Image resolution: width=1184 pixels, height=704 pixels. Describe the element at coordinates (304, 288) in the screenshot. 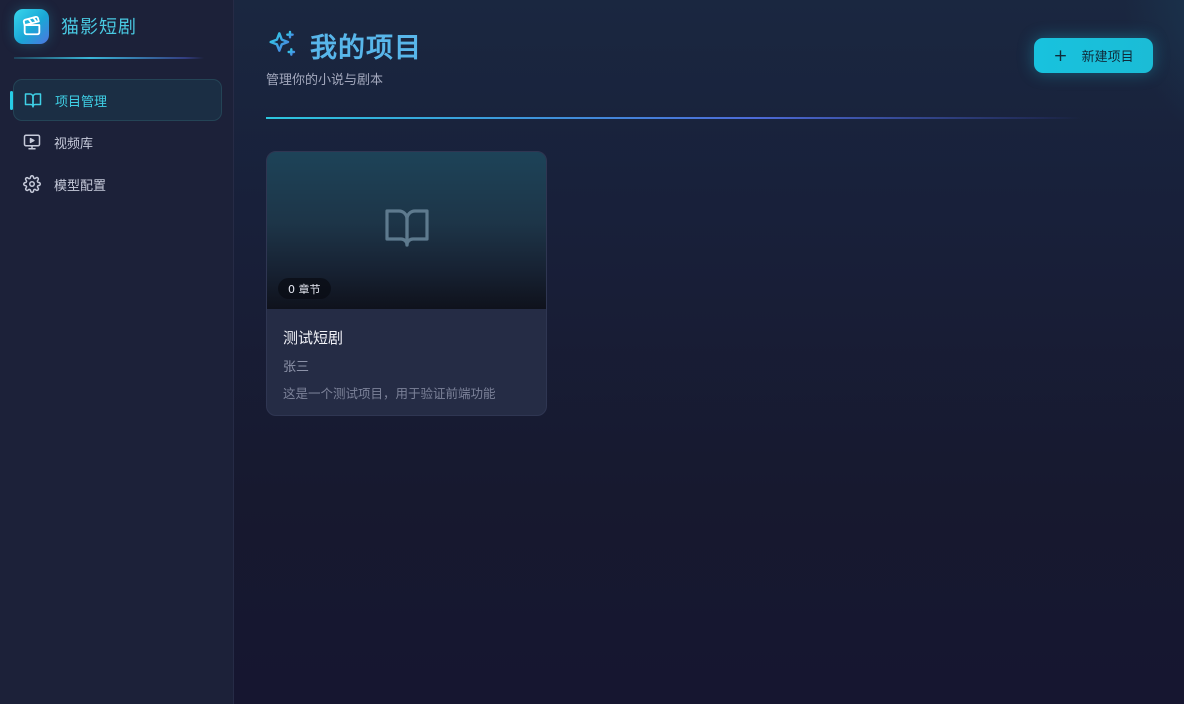

I see `chapter-count-badge: 0 章节` at that location.